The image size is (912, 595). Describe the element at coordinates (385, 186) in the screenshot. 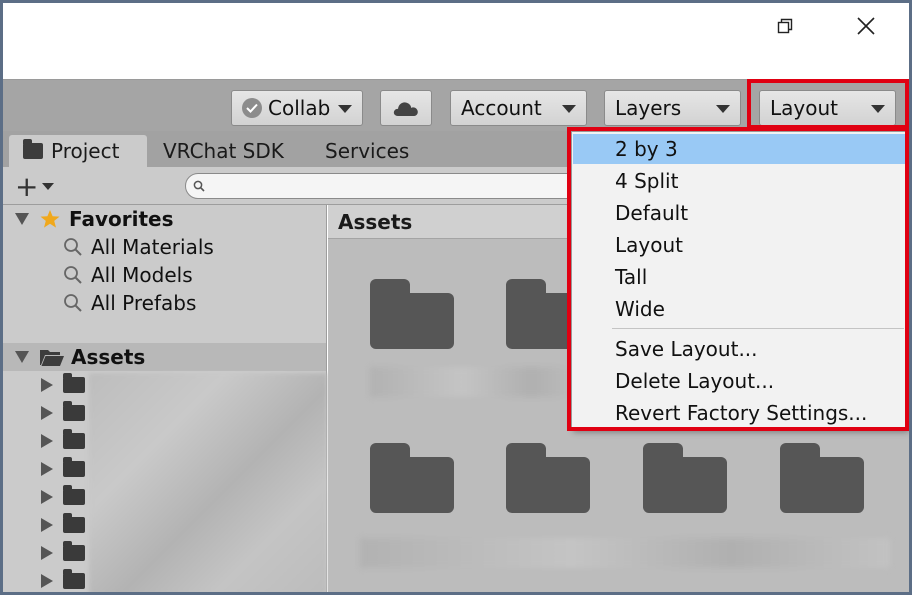

I see `search-input` at that location.